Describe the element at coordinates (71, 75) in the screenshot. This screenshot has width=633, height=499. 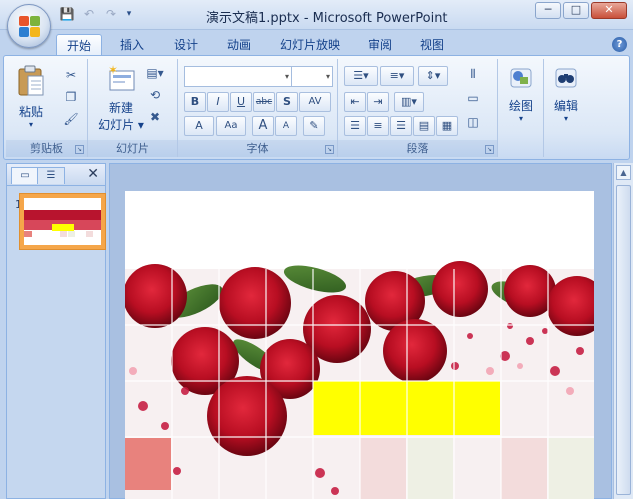
I see `cut-icon: ✂` at that location.